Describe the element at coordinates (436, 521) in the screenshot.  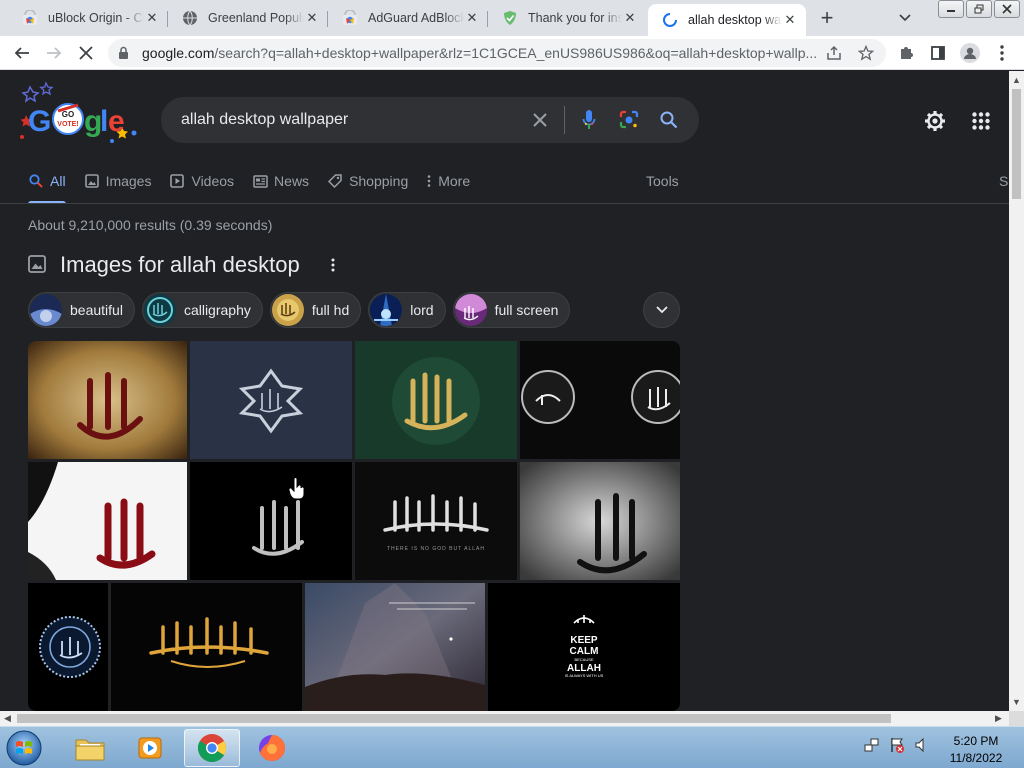
I see `image-result: THERE IS NO GOD BUT ALLAH` at that location.